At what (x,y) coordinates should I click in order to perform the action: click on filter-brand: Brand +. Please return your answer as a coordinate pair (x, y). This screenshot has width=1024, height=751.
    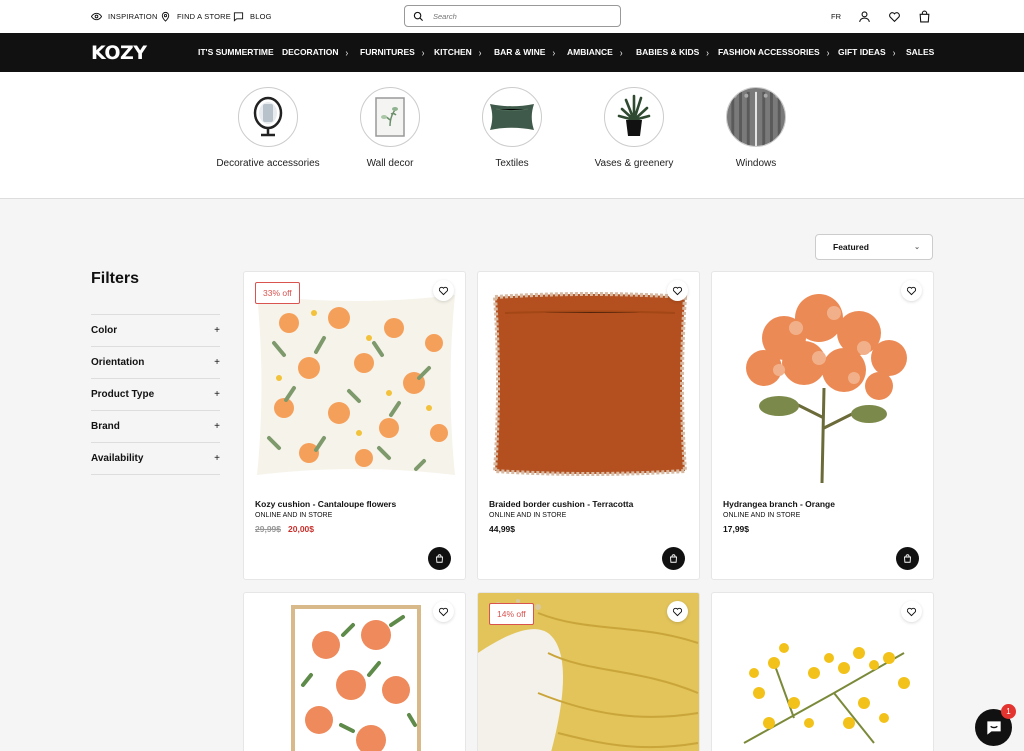
    Looking at the image, I should click on (155, 426).